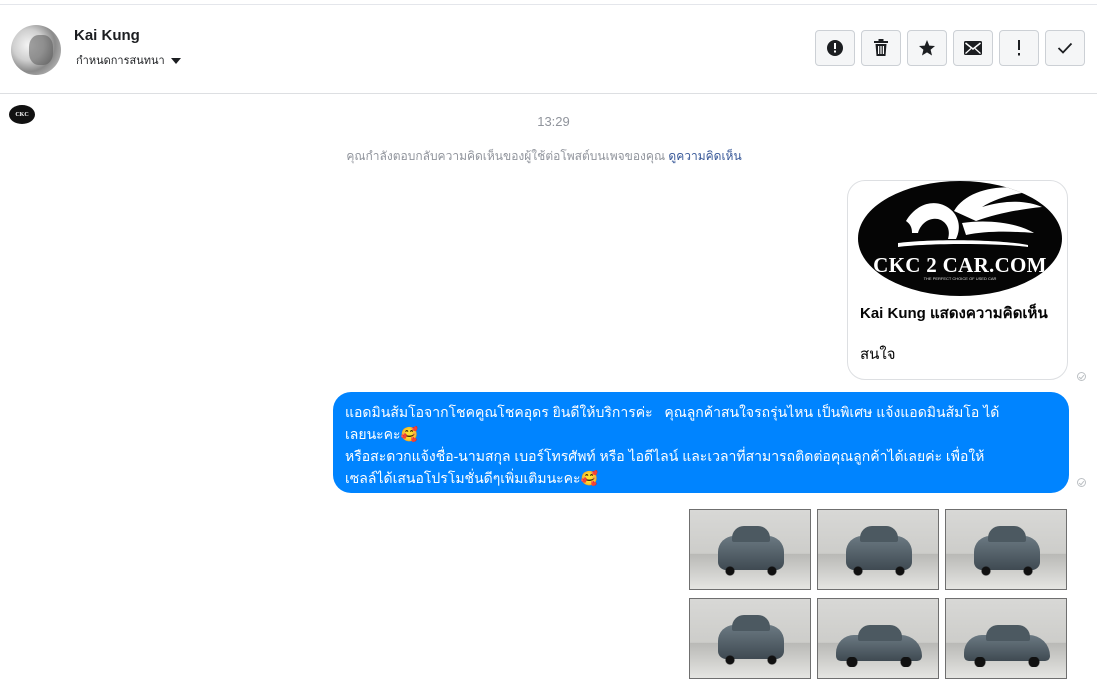  I want to click on comment-card-title: Kai Kung แสดงความคิดเห็น, so click(954, 313).